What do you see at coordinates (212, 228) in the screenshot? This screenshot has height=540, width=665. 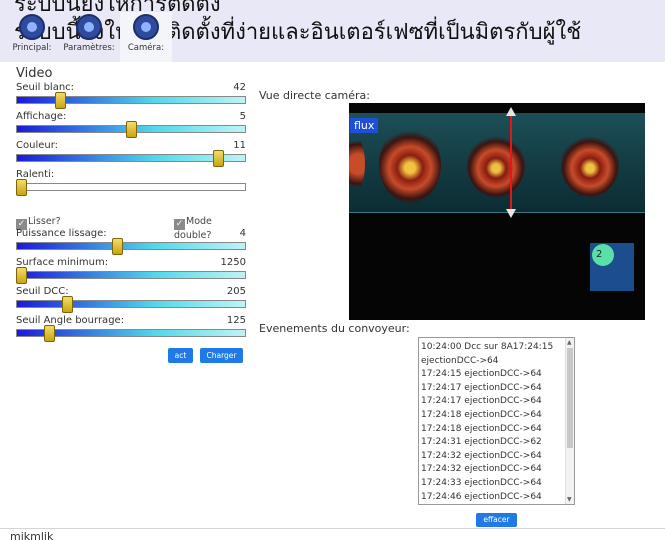 I see `mode-double-checkbox: ✓ Mode double?` at bounding box center [212, 228].